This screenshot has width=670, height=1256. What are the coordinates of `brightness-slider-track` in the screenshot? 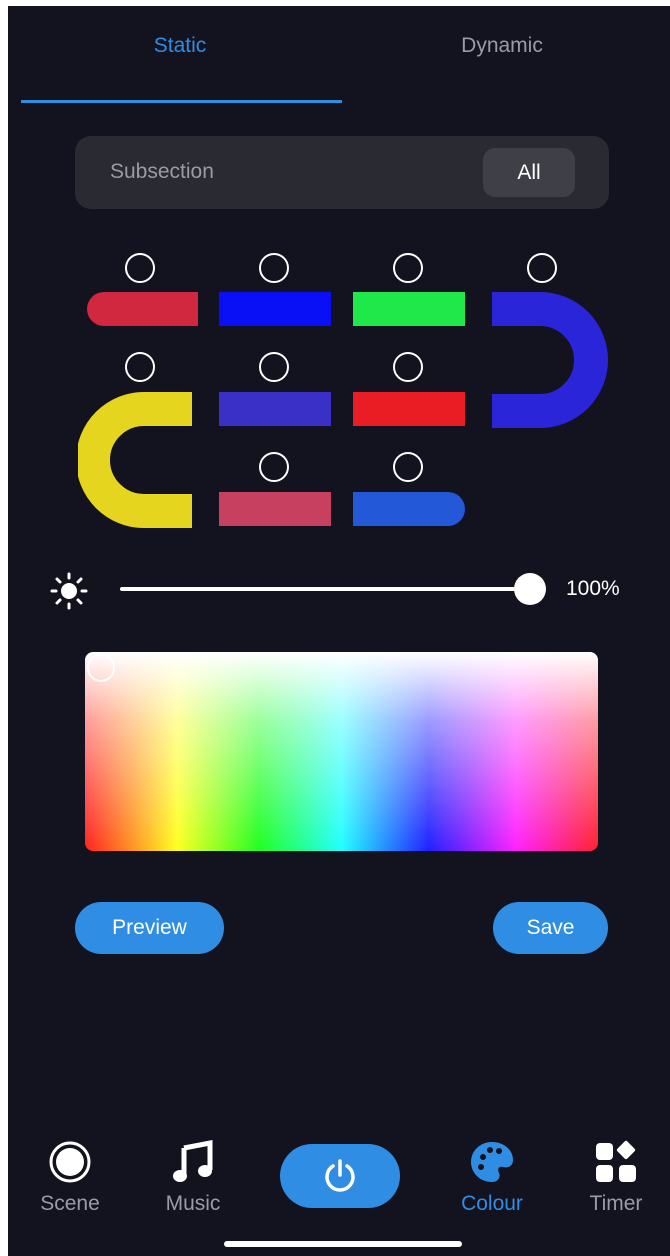 It's located at (325, 589).